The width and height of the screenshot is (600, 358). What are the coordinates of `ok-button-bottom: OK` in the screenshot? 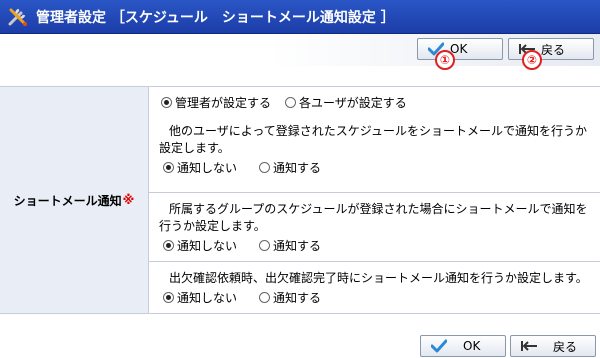 It's located at (463, 346).